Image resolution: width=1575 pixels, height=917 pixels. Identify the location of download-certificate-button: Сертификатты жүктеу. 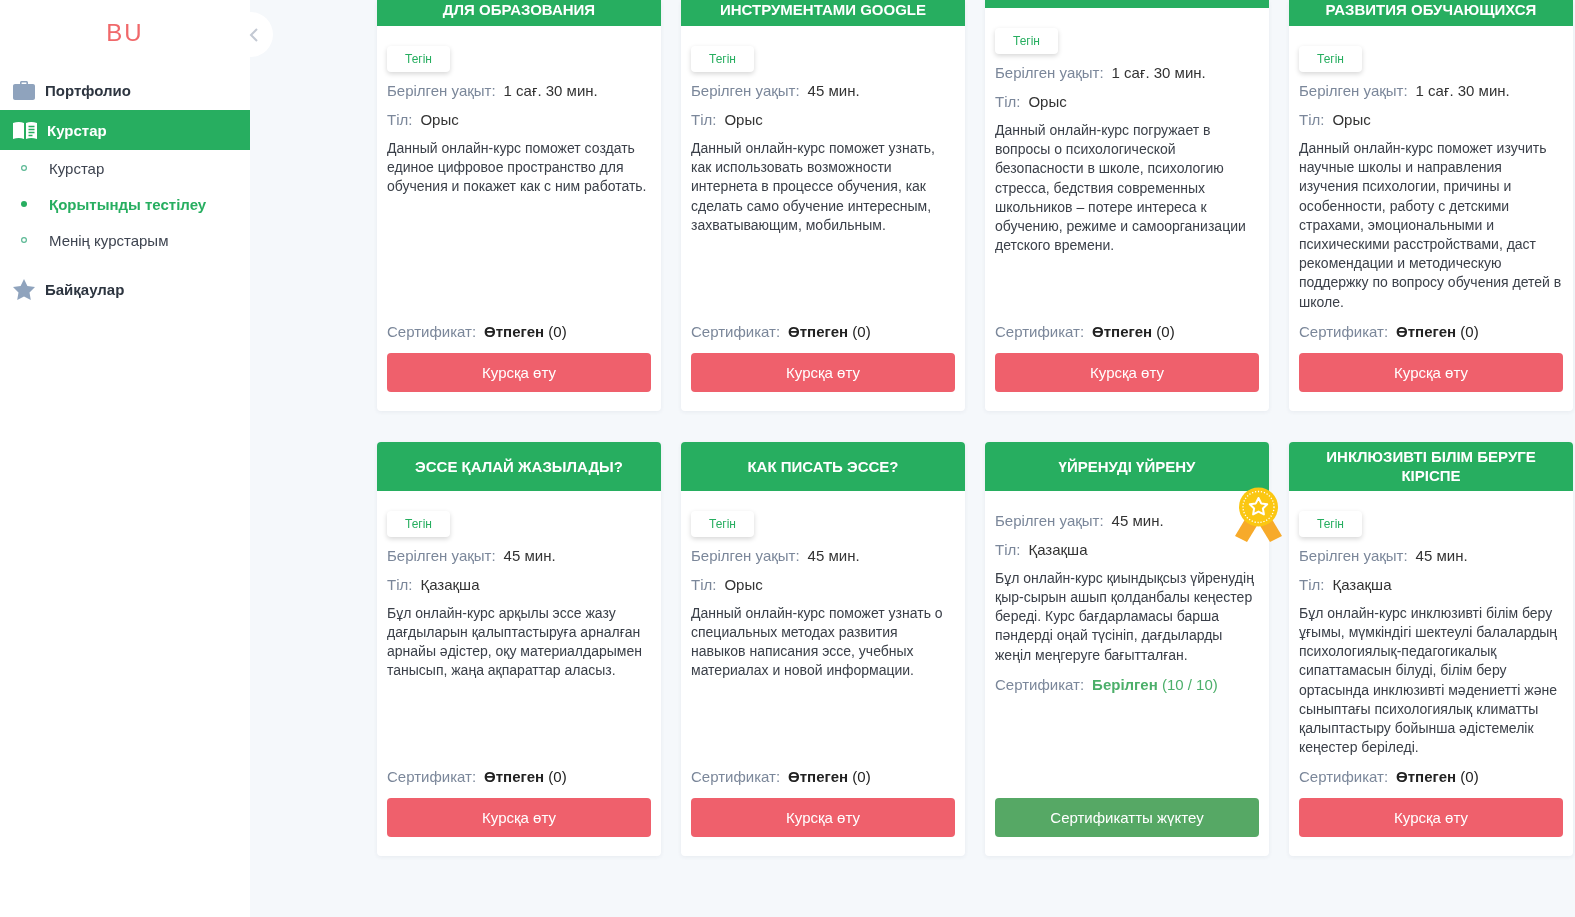
(1127, 818).